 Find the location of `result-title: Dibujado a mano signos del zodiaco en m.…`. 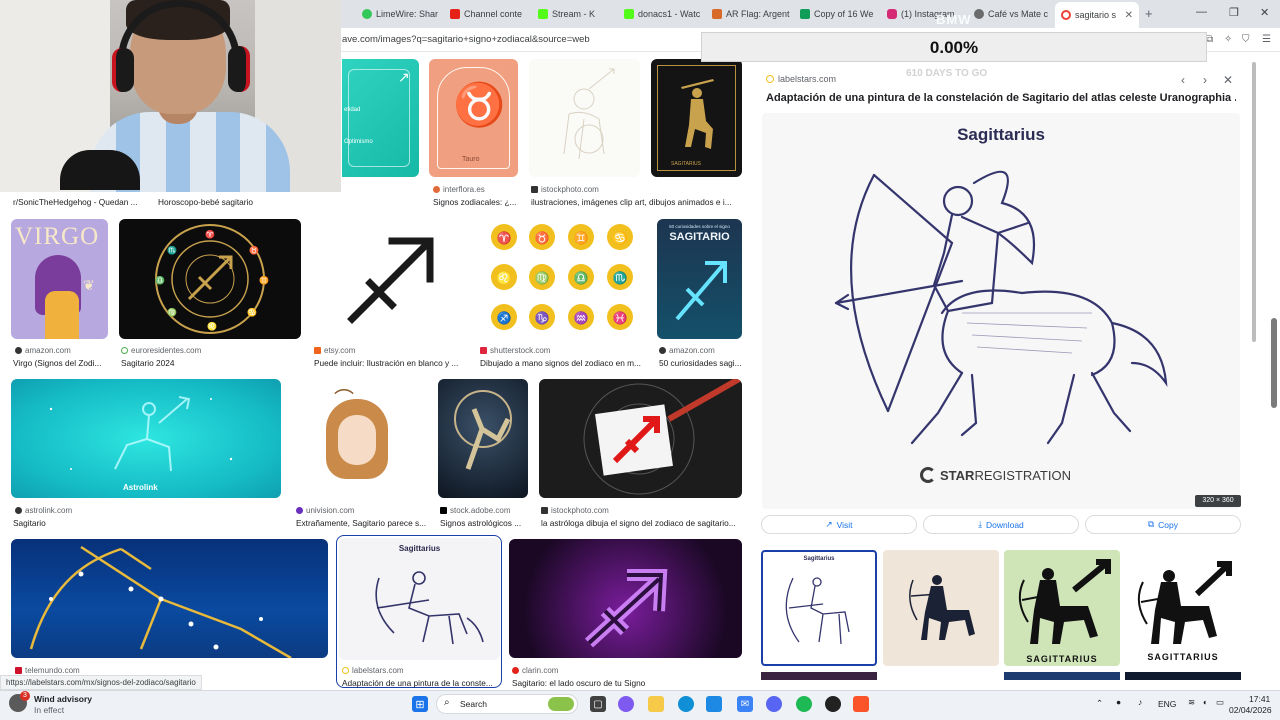

result-title: Dibujado a mano signos del zodiaco en m.… is located at coordinates (562, 363).